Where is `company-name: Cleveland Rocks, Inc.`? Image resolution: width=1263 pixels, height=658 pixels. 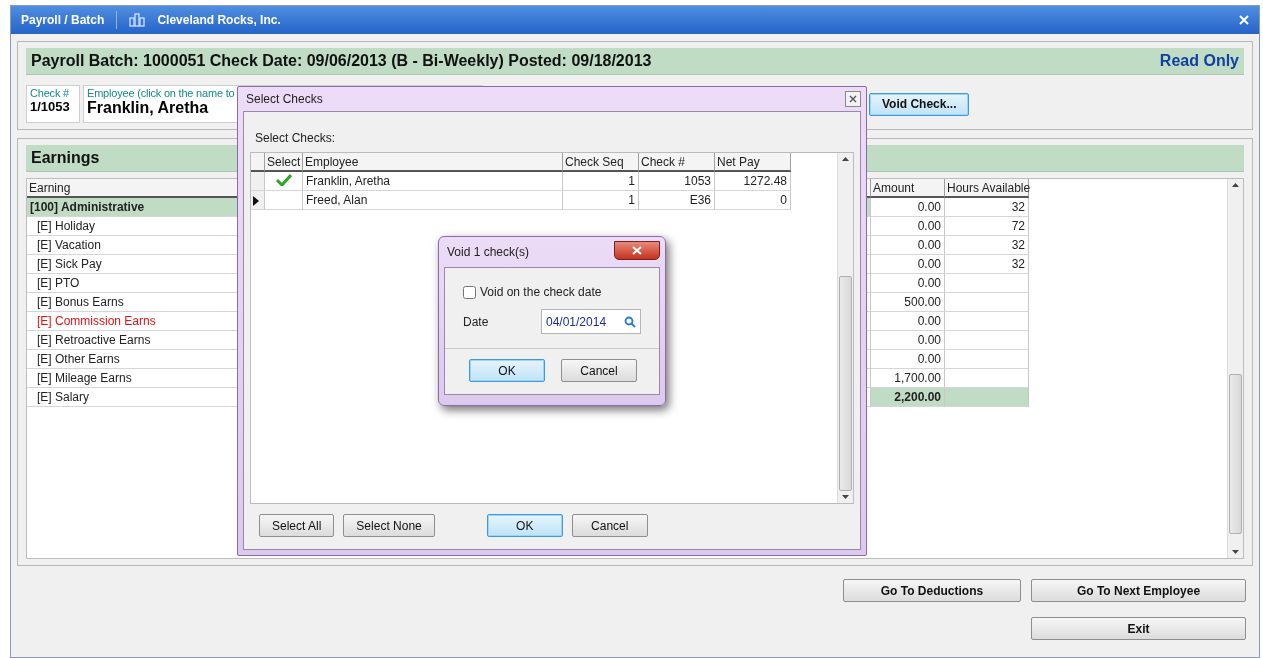 company-name: Cleveland Rocks, Inc. is located at coordinates (219, 20).